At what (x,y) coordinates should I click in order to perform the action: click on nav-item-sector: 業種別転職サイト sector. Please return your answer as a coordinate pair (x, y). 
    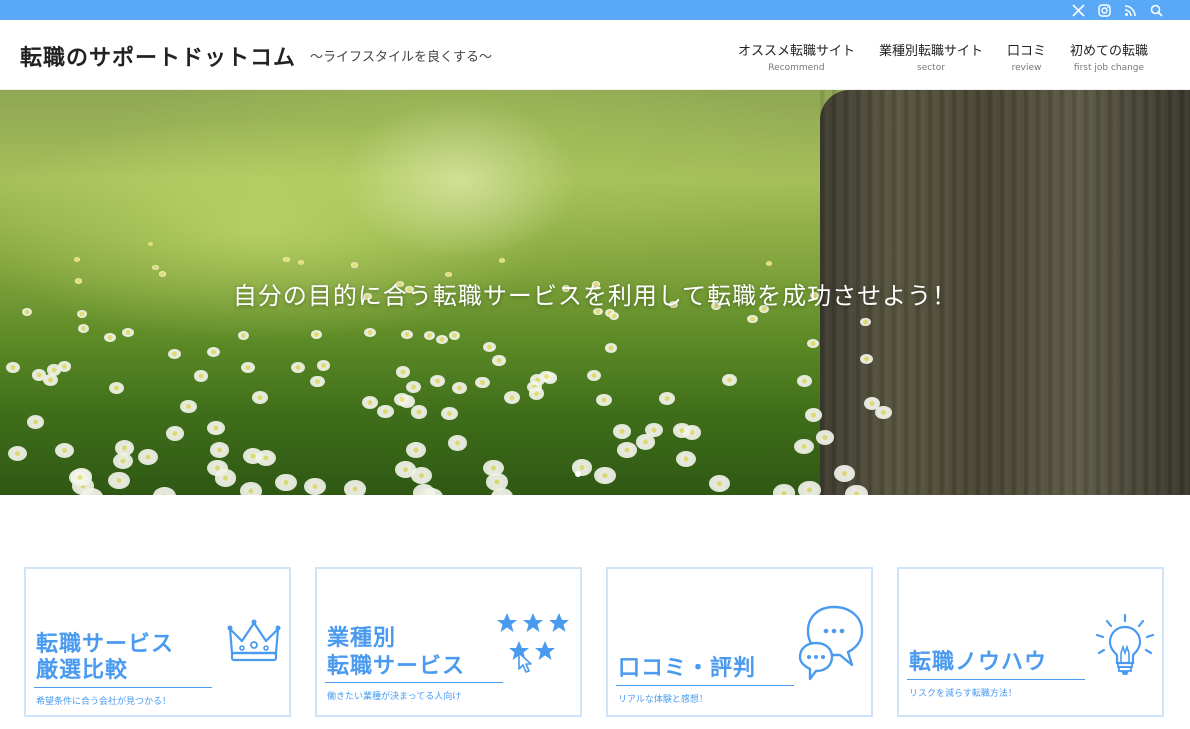
    Looking at the image, I should click on (931, 56).